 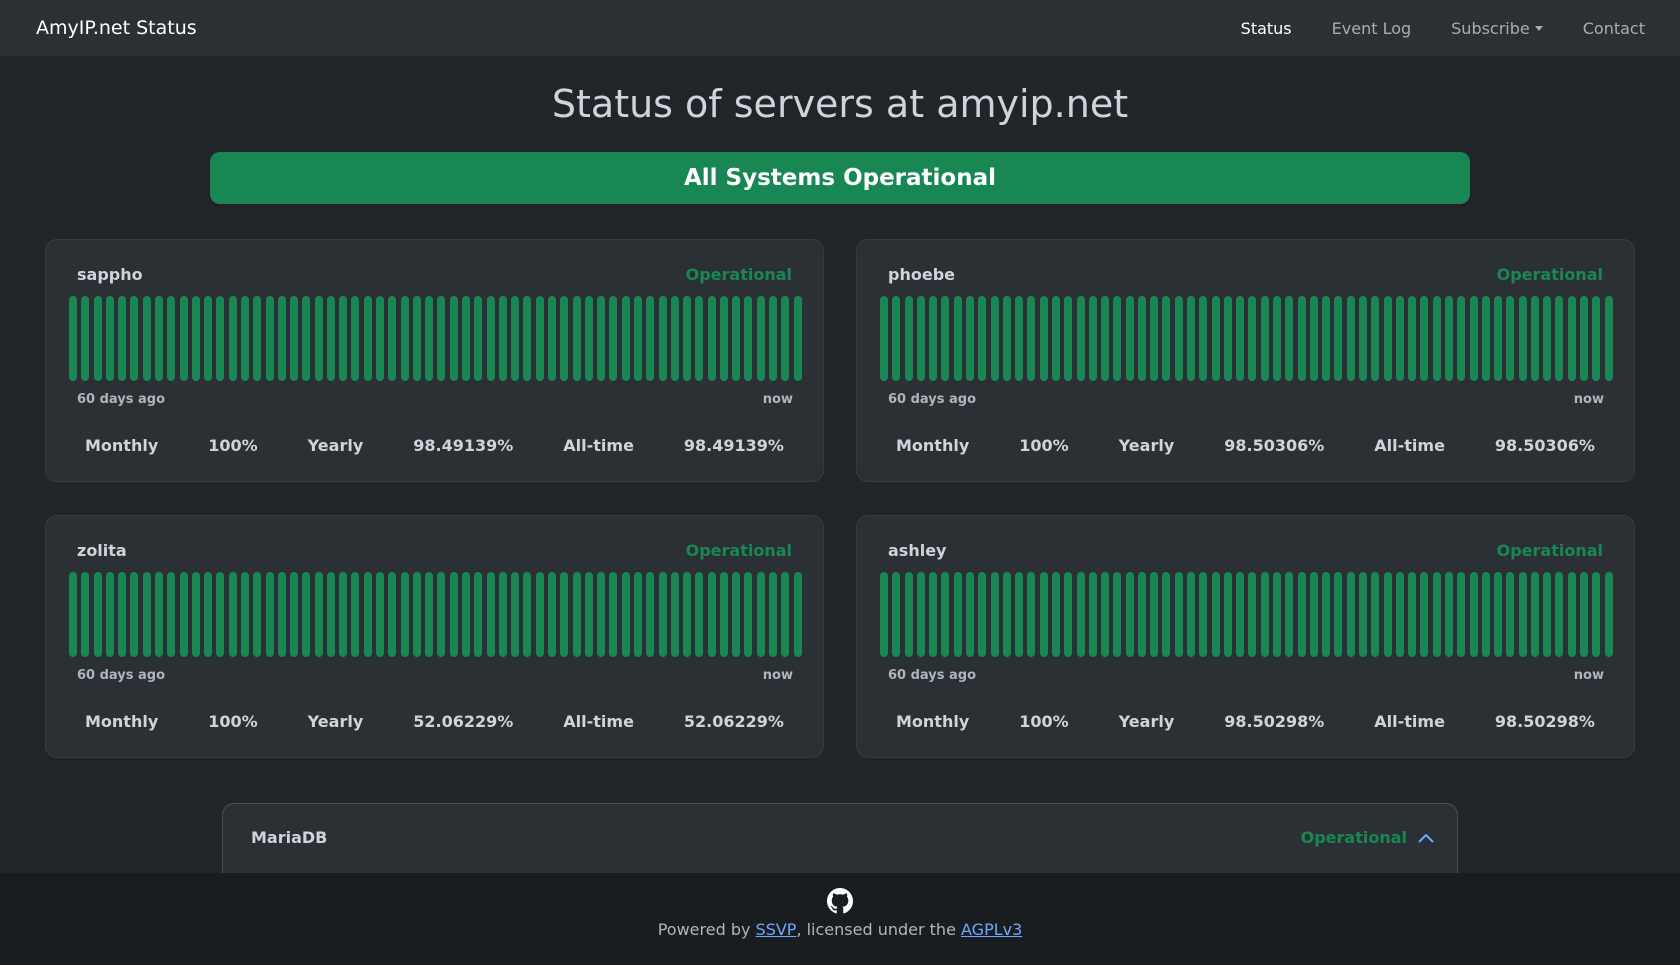 What do you see at coordinates (1497, 28) in the screenshot?
I see `nav-subscribe: Subscribe` at bounding box center [1497, 28].